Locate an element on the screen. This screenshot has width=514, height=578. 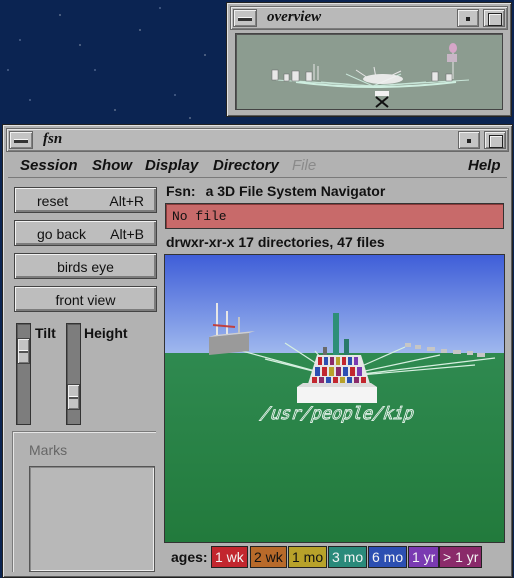
ages-label: ages: is located at coordinates (189, 557).